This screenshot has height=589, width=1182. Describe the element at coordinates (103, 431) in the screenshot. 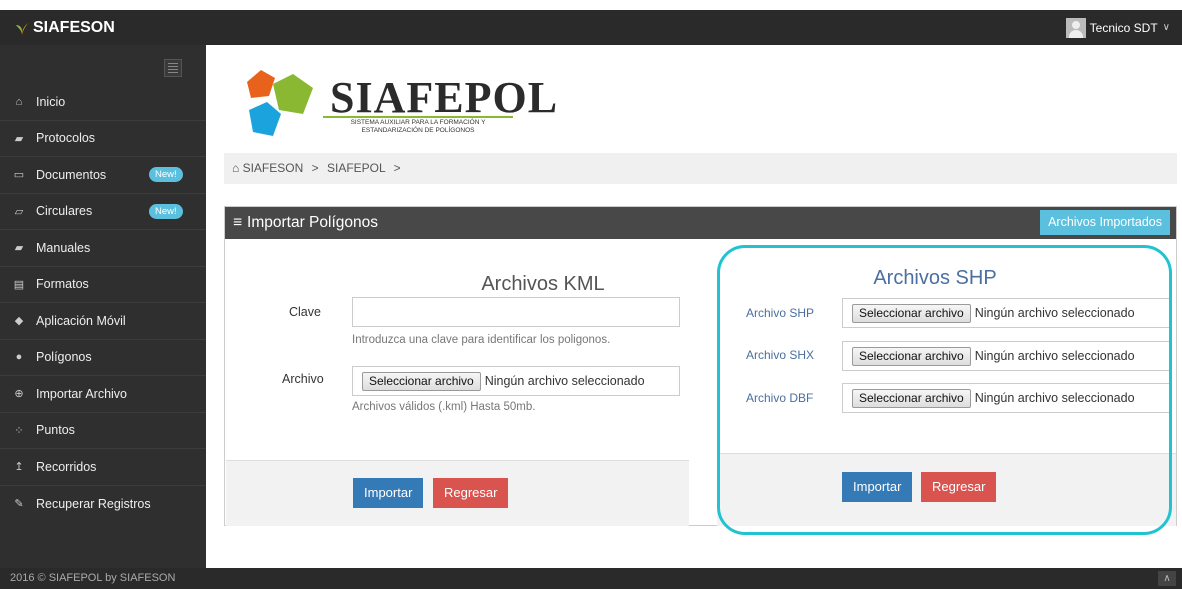

I see `sidebar-item-puntos: ⁘ Puntos` at that location.